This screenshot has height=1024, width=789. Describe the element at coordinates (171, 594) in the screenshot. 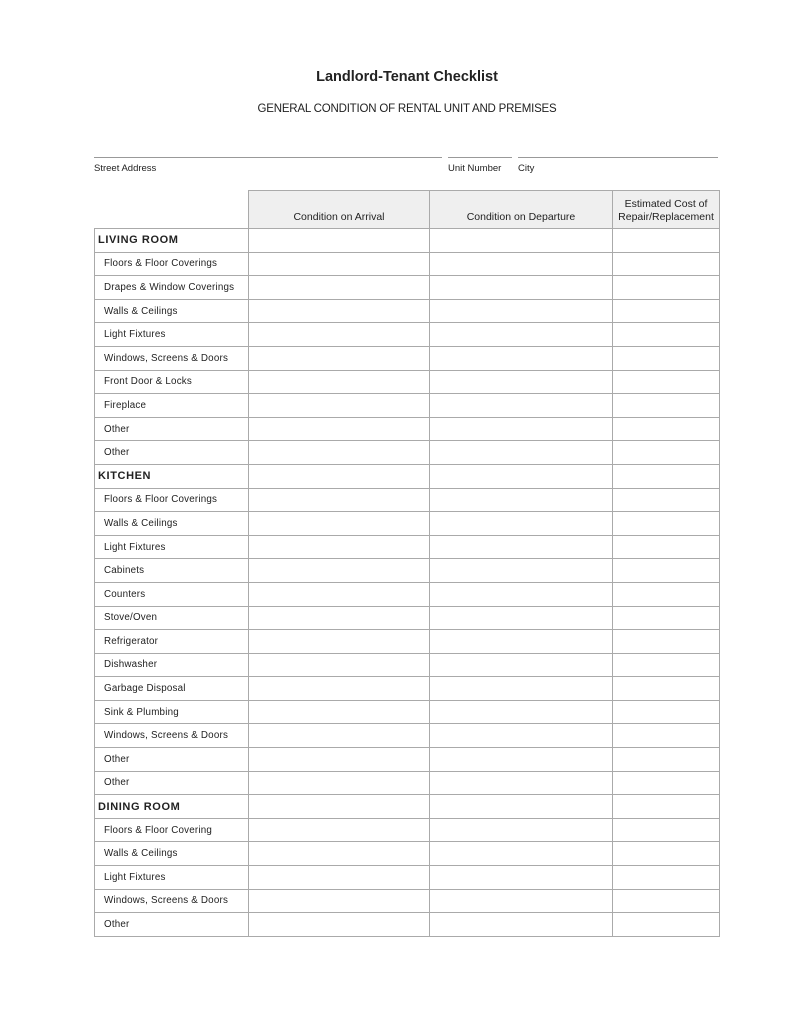

I see `item-label: Counters` at that location.